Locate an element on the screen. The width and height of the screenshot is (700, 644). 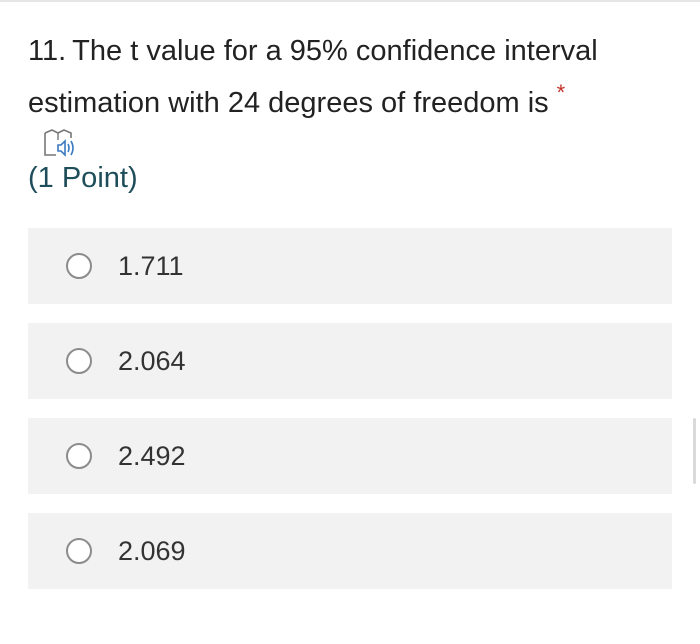
question-number: 11. is located at coordinates (47, 51).